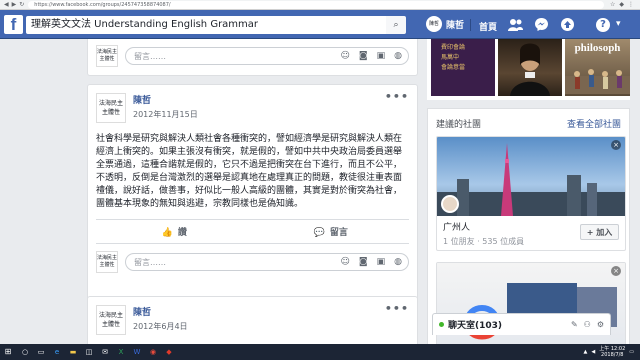 Image resolution: width=640 pixels, height=360 pixels. What do you see at coordinates (252, 316) in the screenshot?
I see `post-header: 法海民主 主體性 陳哲 2012年6月4日` at bounding box center [252, 316].